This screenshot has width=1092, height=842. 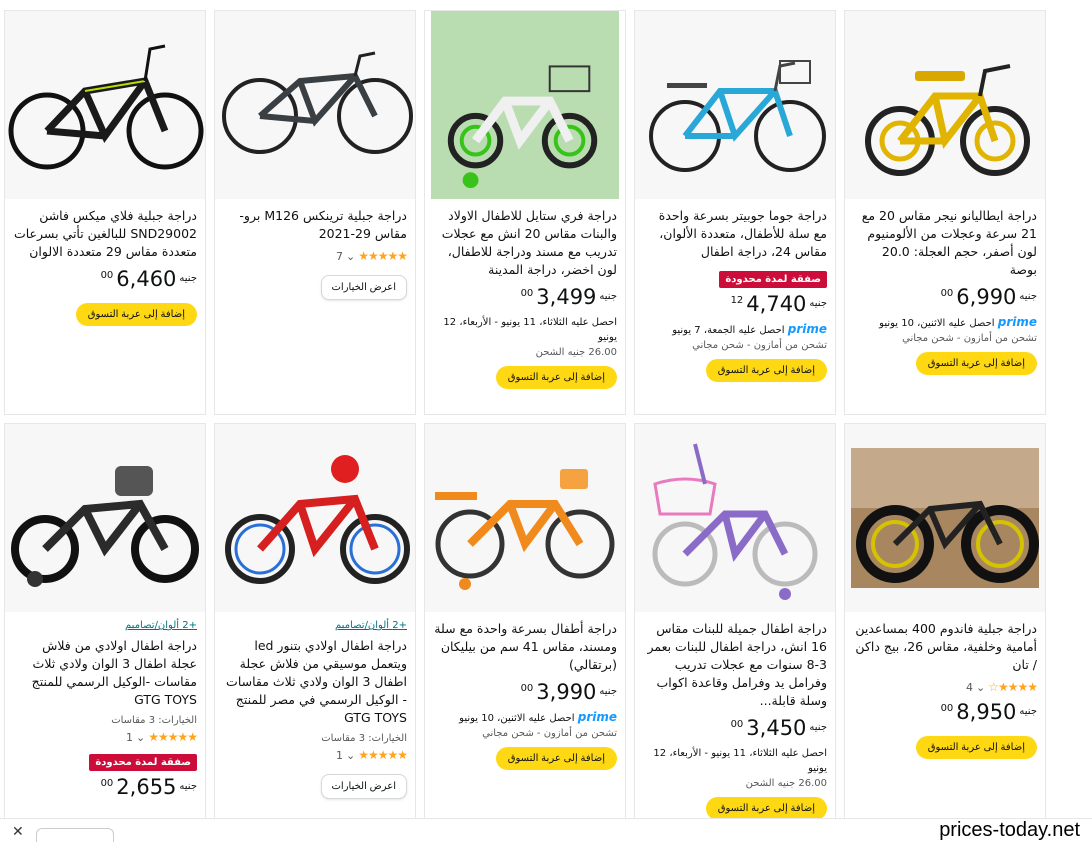 What do you see at coordinates (315, 225) in the screenshot?
I see `product-title: دراجة جبلية ترينكس M126 برو-مقاس 29-2021` at bounding box center [315, 225].